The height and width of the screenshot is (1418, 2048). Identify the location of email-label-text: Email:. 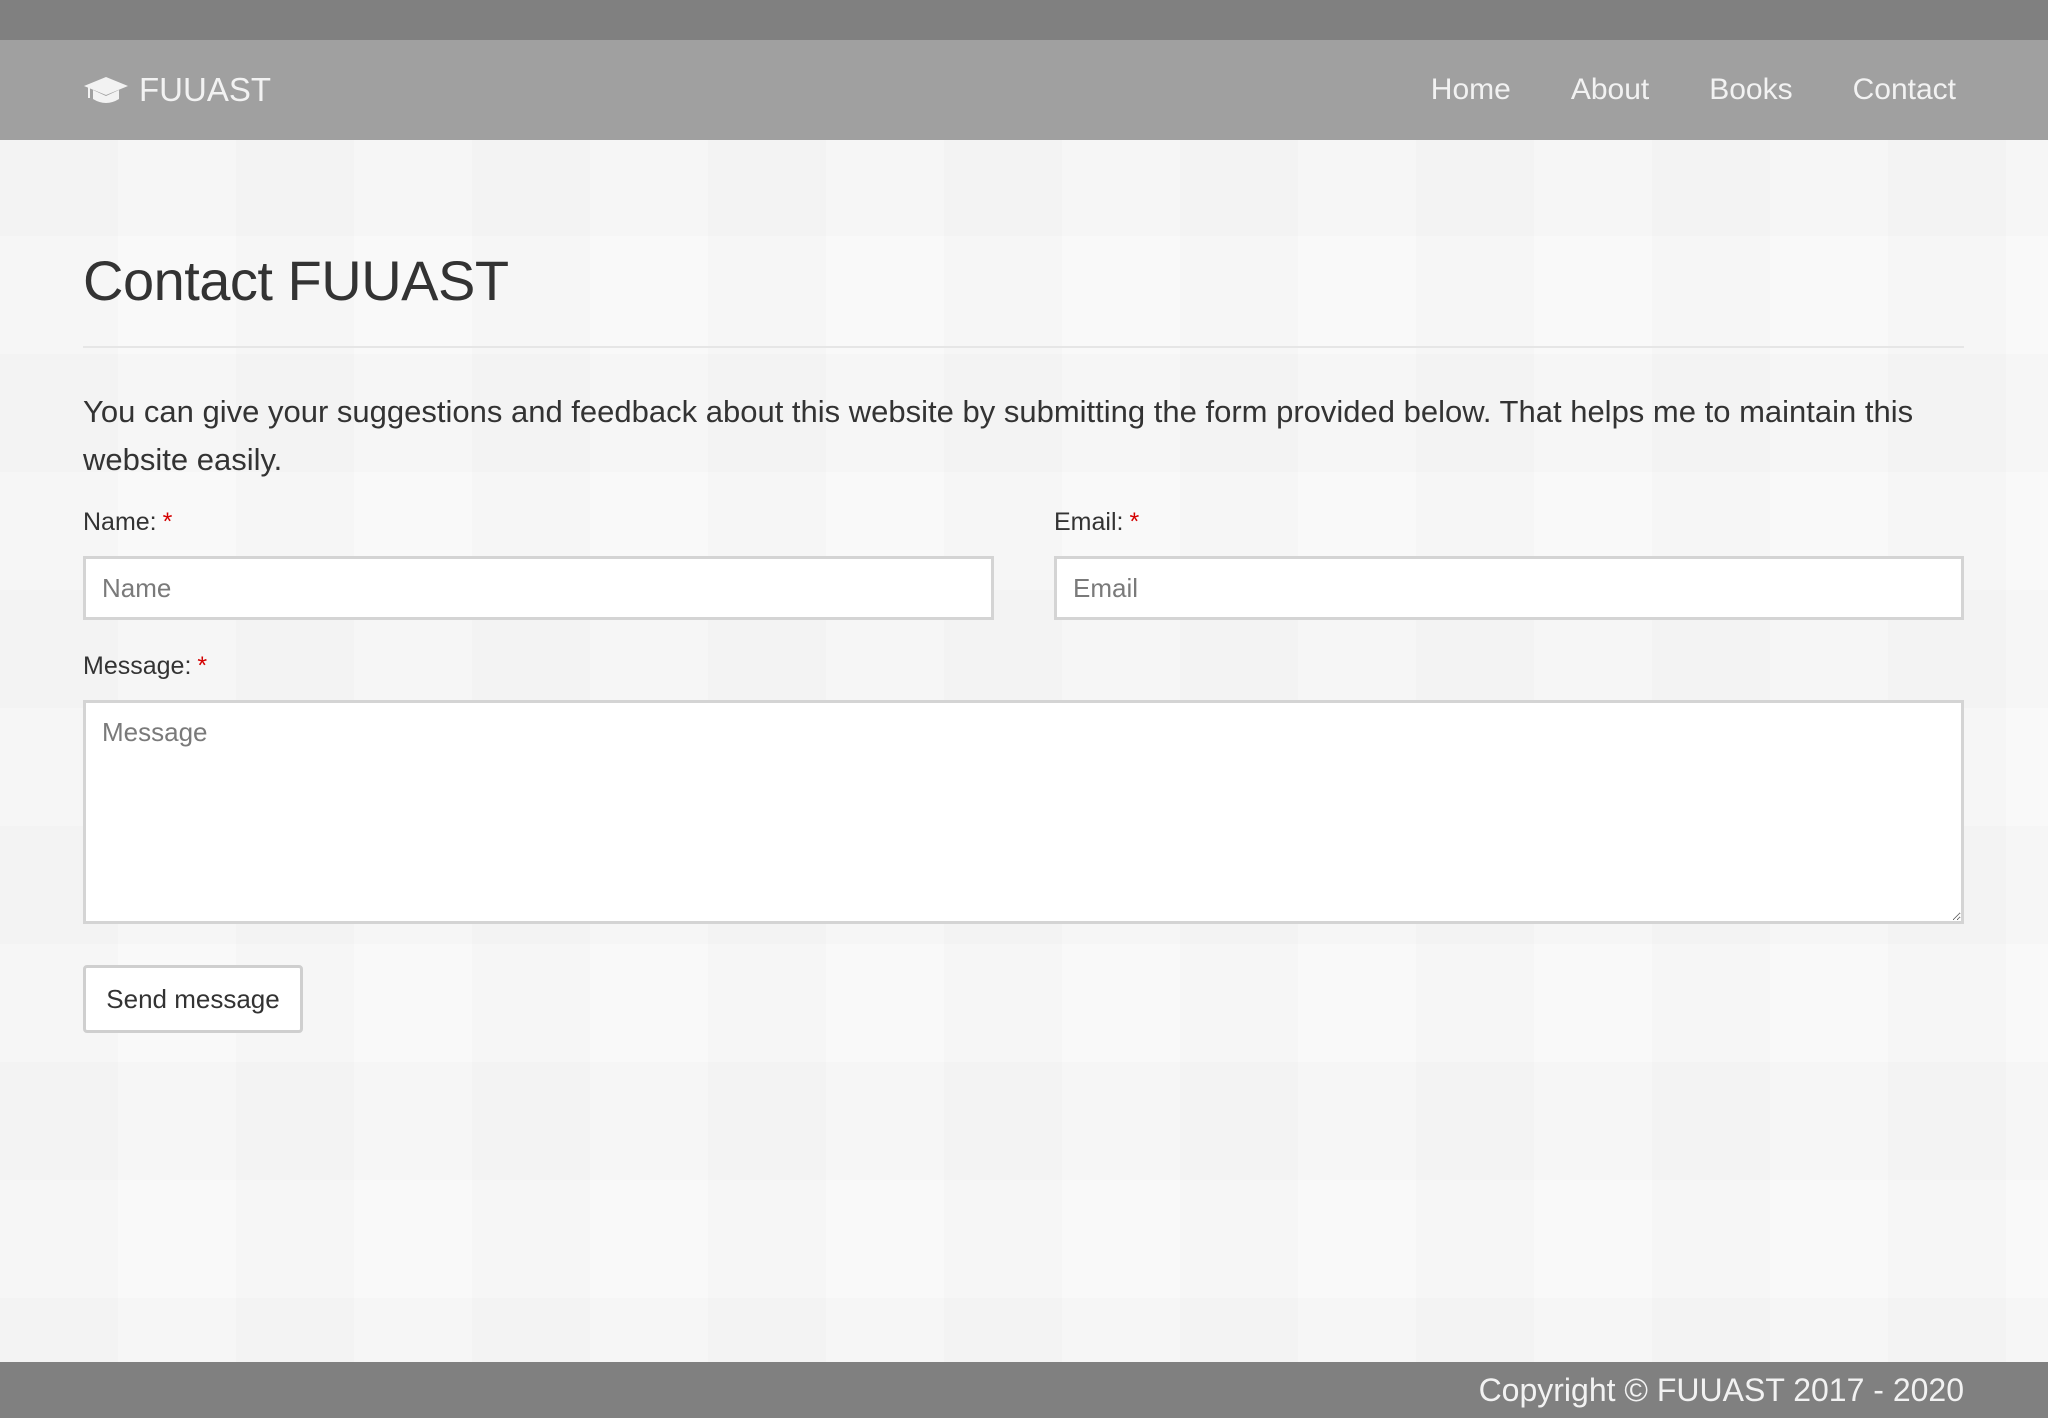
(1089, 522).